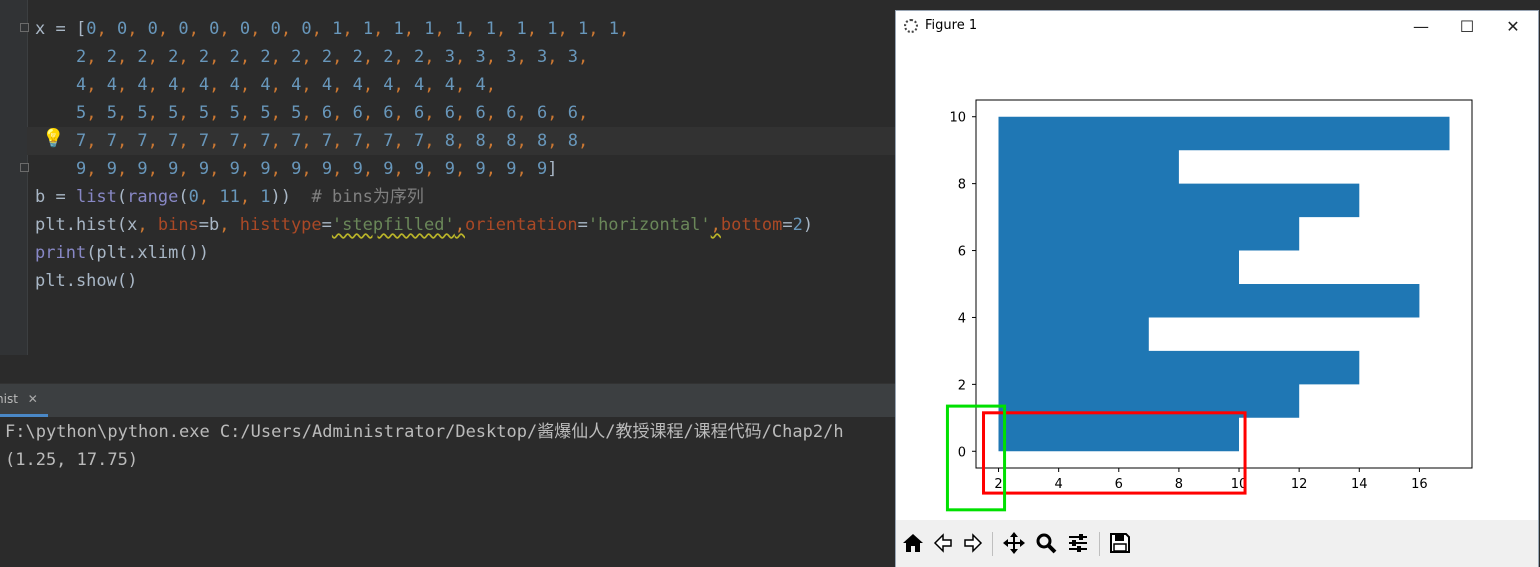  I want to click on code-token: 3, so click(450, 57).